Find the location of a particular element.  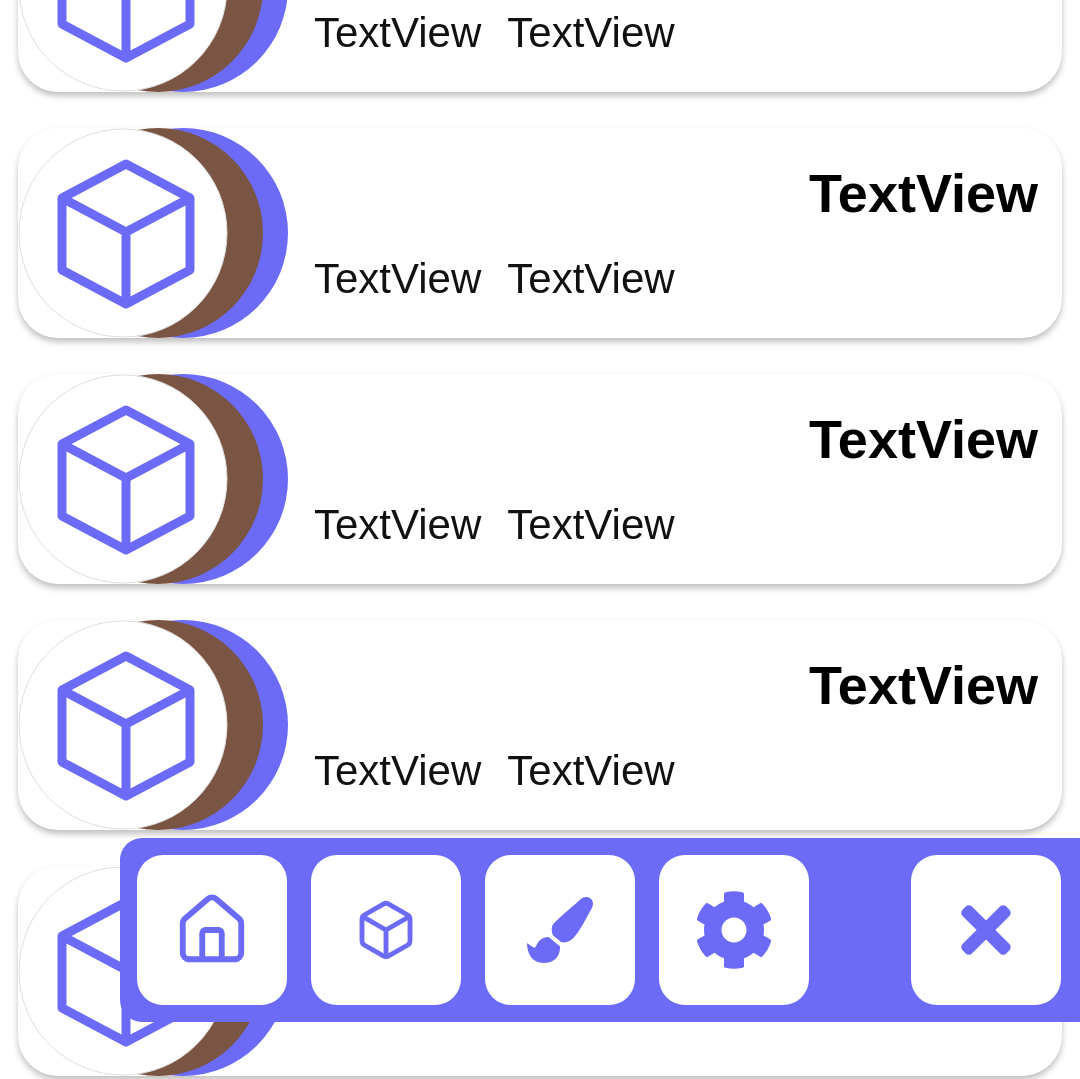

paintbrush-icon is located at coordinates (560, 930).